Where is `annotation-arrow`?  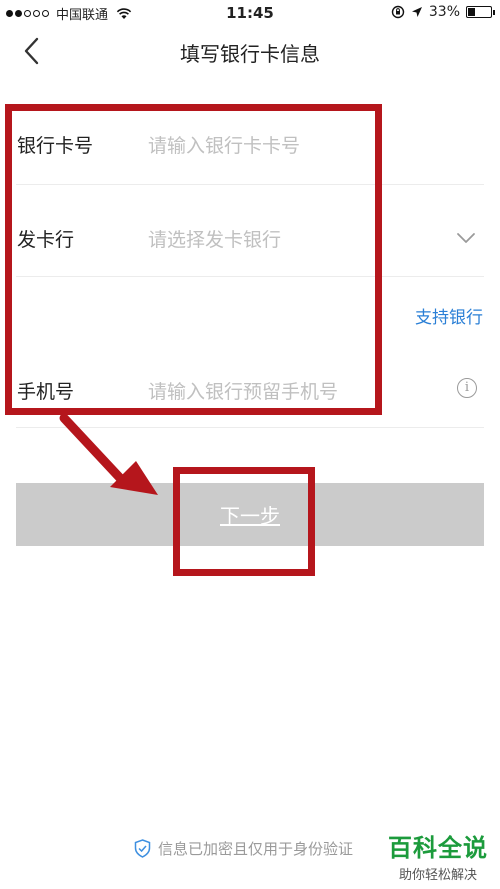 annotation-arrow is located at coordinates (108, 454).